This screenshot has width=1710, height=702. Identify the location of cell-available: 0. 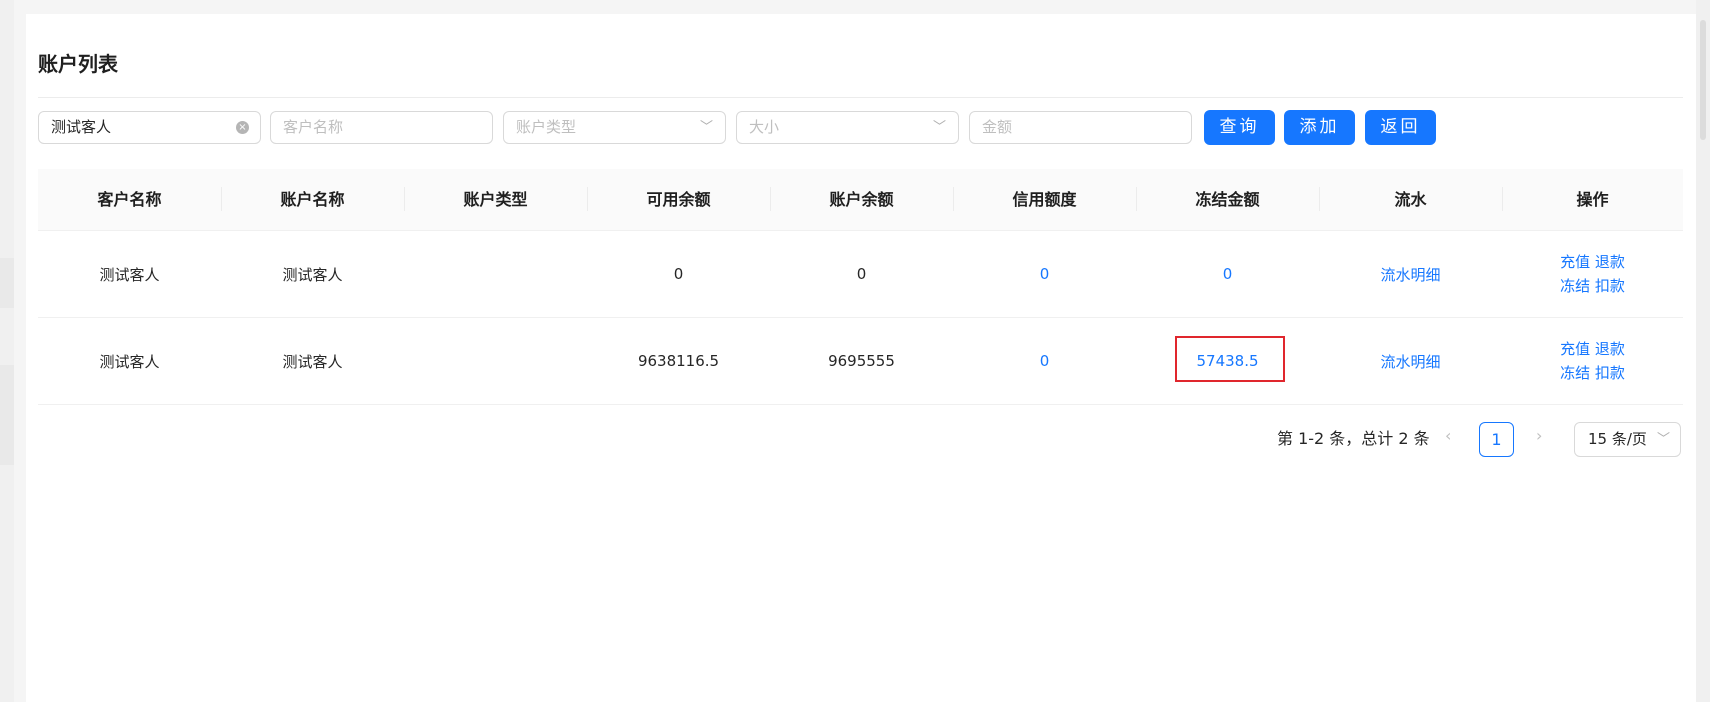
(678, 274).